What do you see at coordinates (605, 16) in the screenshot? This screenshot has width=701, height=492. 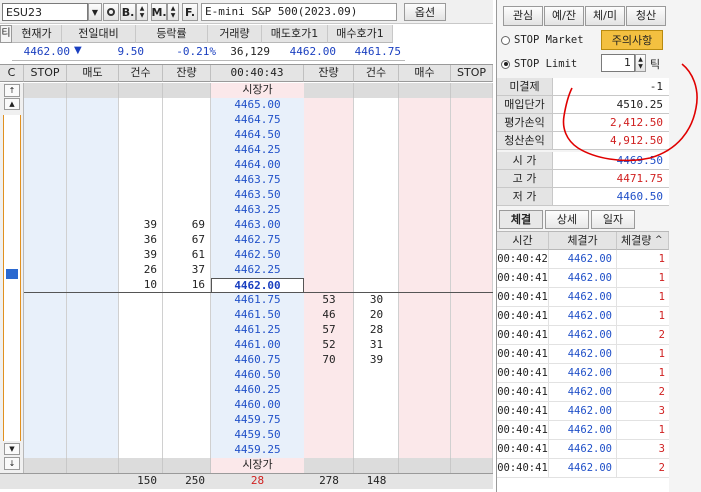 I see `top-button: 체/미` at bounding box center [605, 16].